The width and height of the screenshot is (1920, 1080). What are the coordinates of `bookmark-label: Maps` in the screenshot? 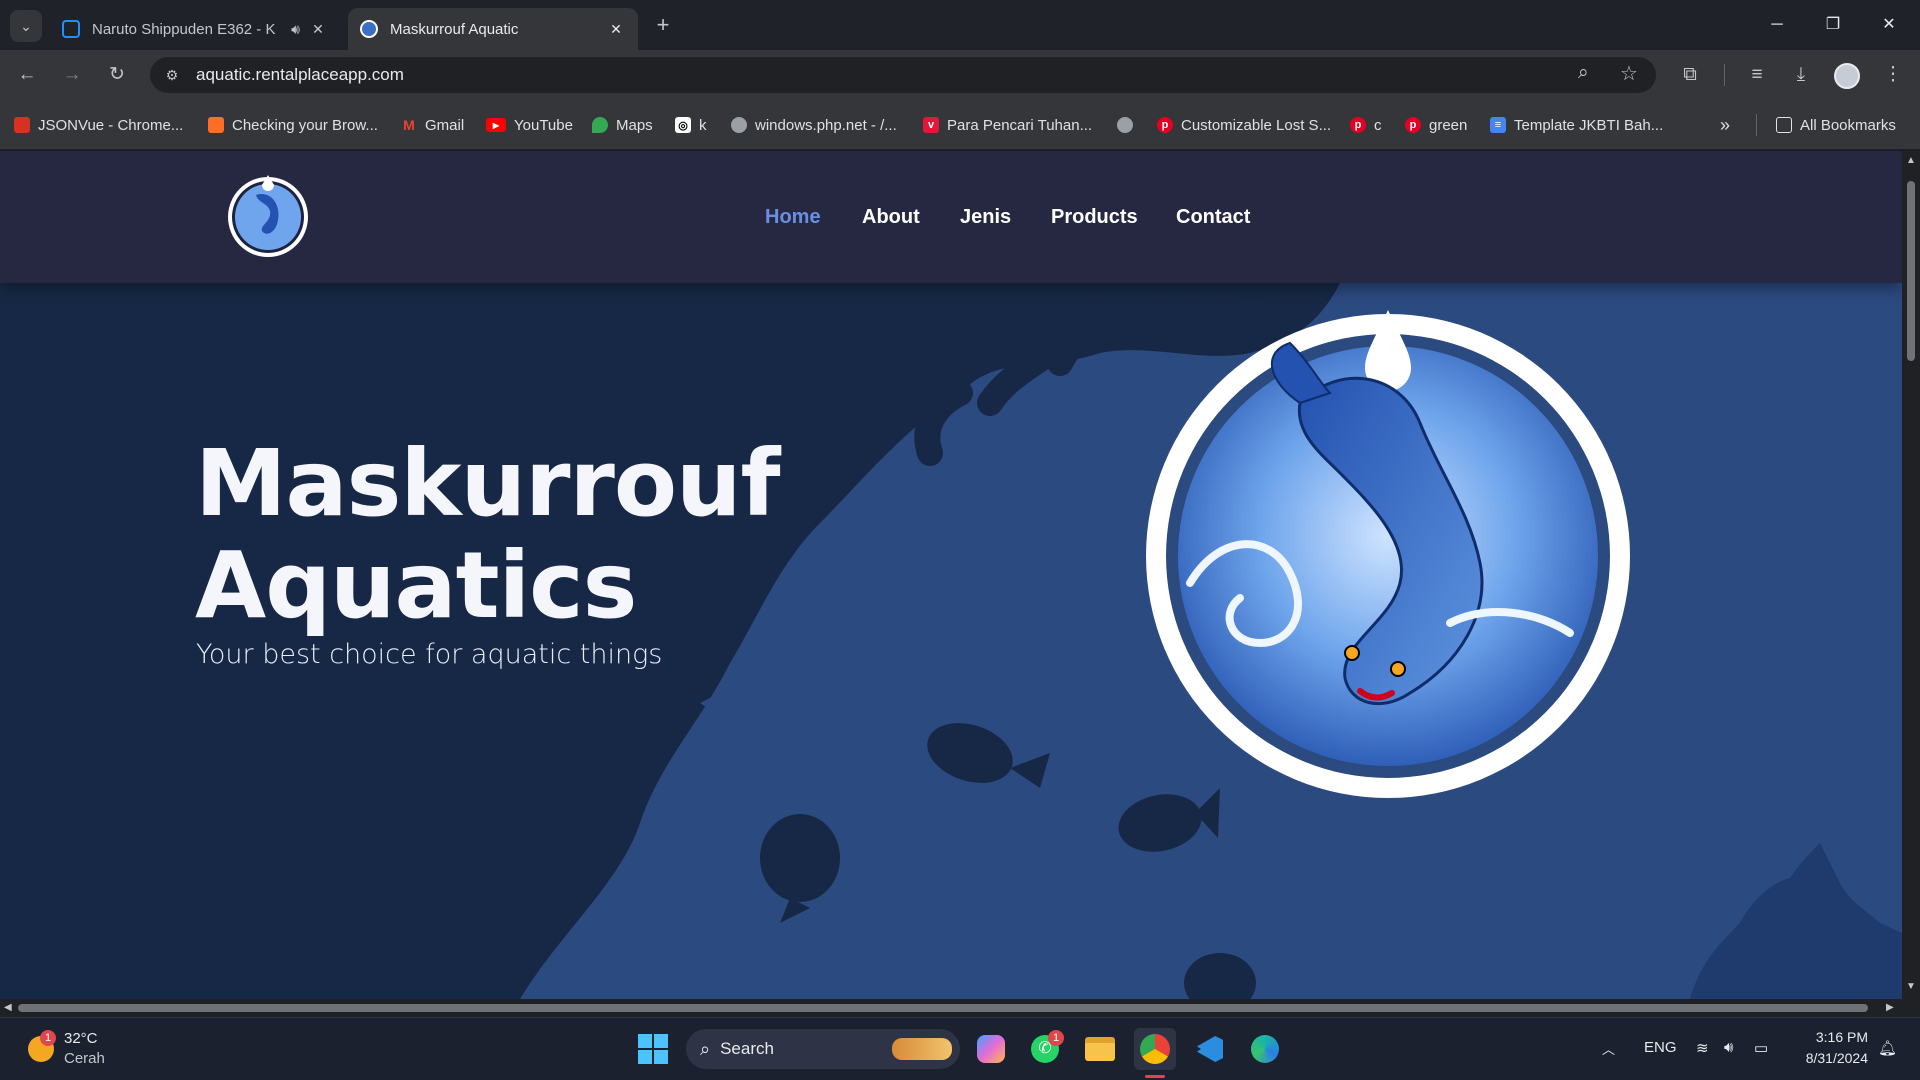 It's located at (634, 125).